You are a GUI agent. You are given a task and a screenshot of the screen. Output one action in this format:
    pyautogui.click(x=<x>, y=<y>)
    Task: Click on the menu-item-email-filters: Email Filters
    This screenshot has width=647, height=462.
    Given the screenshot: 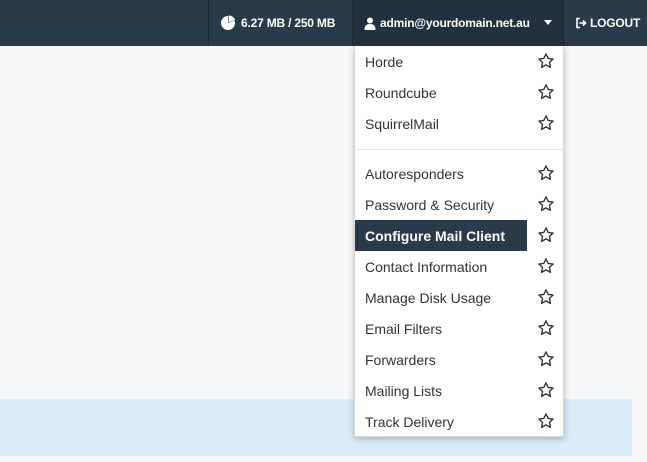 What is the action you would take?
    pyautogui.click(x=459, y=328)
    